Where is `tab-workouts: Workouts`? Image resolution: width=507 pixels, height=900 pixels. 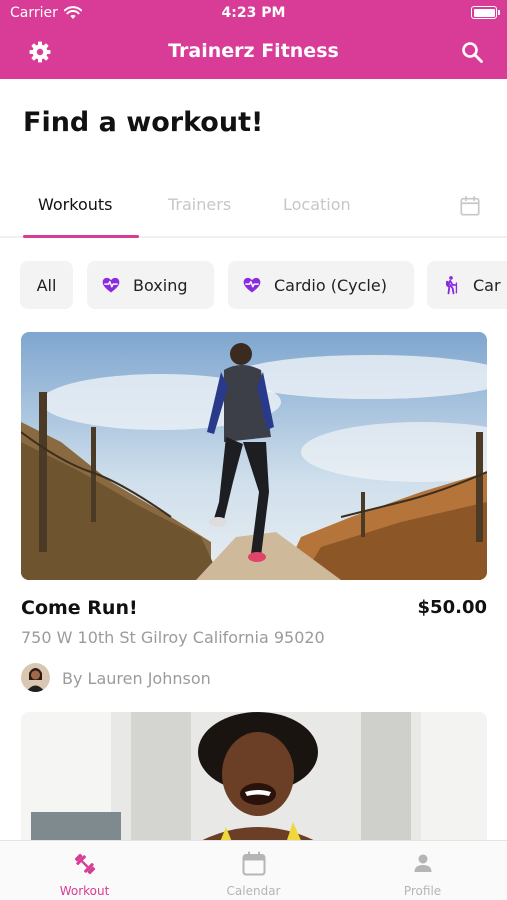
tab-workouts: Workouts is located at coordinates (75, 204).